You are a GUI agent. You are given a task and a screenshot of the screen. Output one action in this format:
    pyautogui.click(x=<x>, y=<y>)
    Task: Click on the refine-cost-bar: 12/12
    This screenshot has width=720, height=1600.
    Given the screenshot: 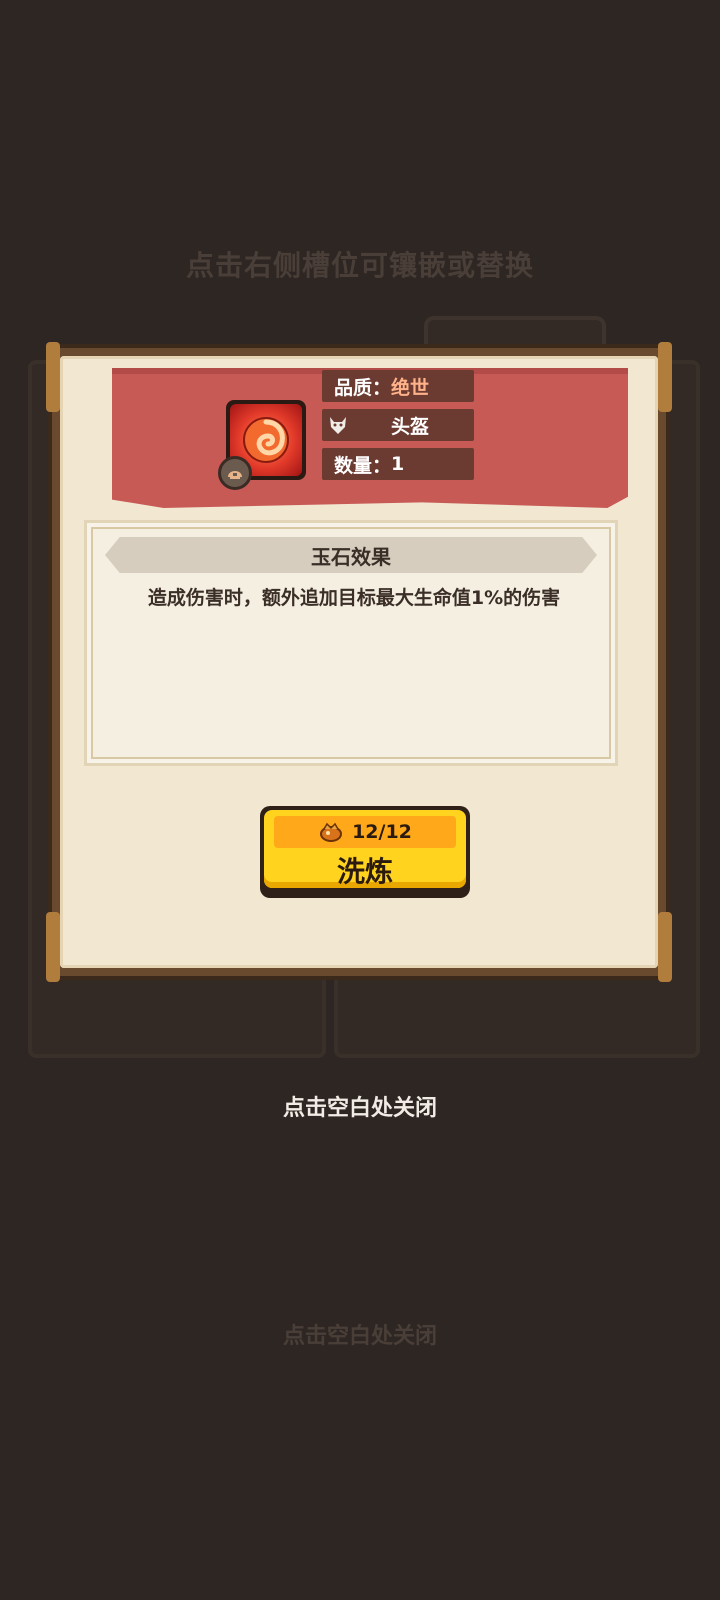 What is the action you would take?
    pyautogui.click(x=365, y=832)
    